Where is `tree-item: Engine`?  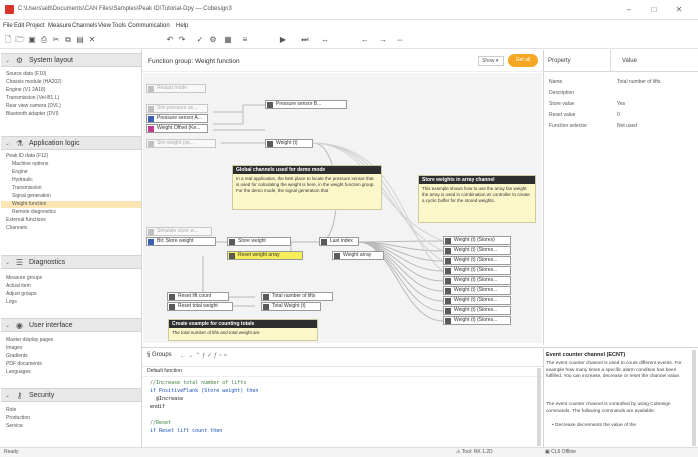 tree-item: Engine is located at coordinates (20, 172).